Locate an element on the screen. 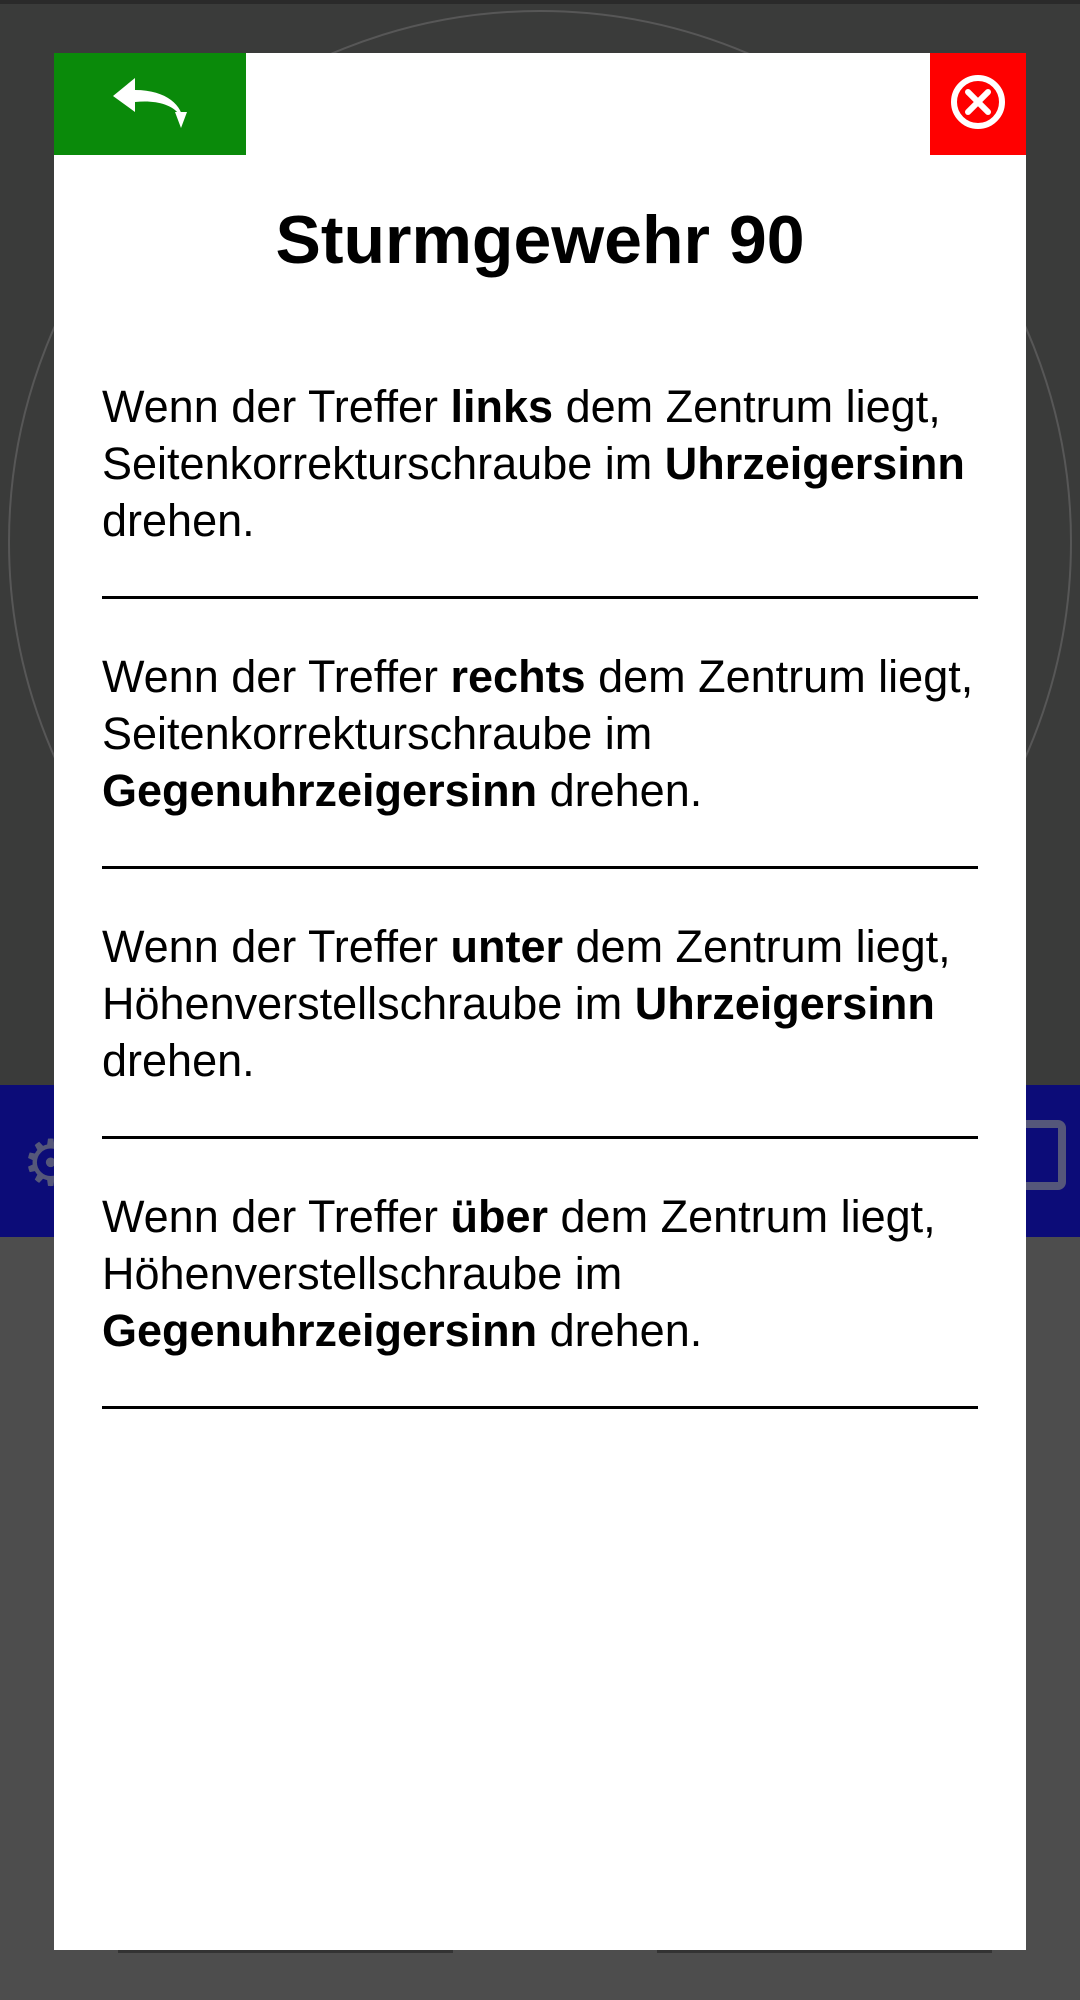 The height and width of the screenshot is (2000, 1080). dialog-title: Sturmgewehr 90 is located at coordinates (540, 240).